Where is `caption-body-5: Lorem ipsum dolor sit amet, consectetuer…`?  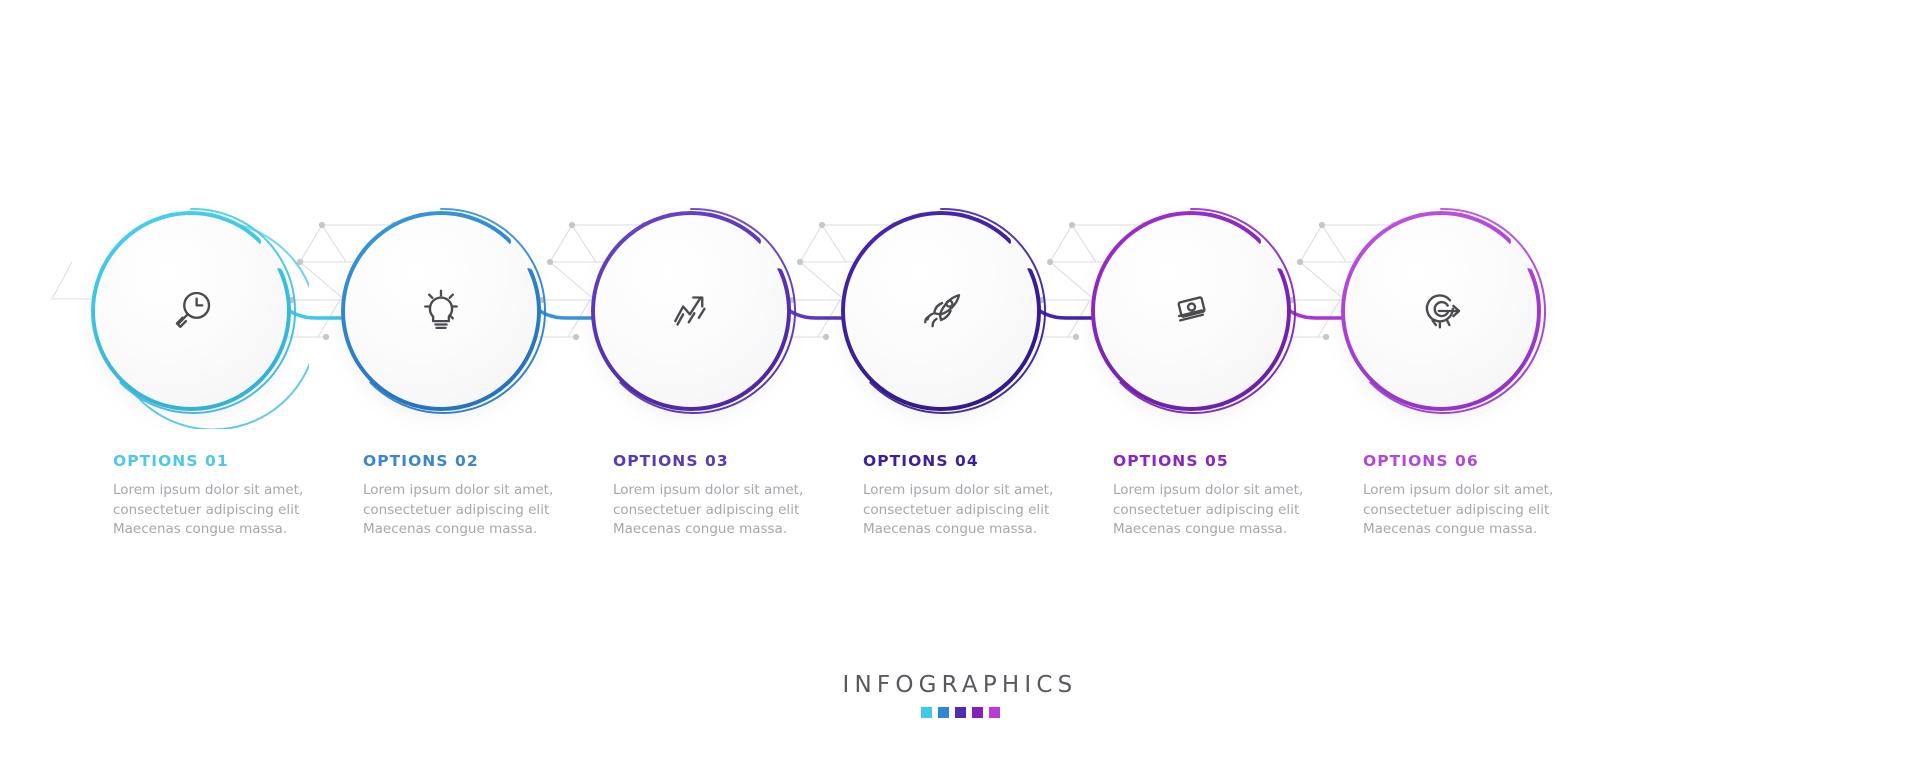 caption-body-5: Lorem ipsum dolor sit amet, consectetuer… is located at coordinates (1208, 509).